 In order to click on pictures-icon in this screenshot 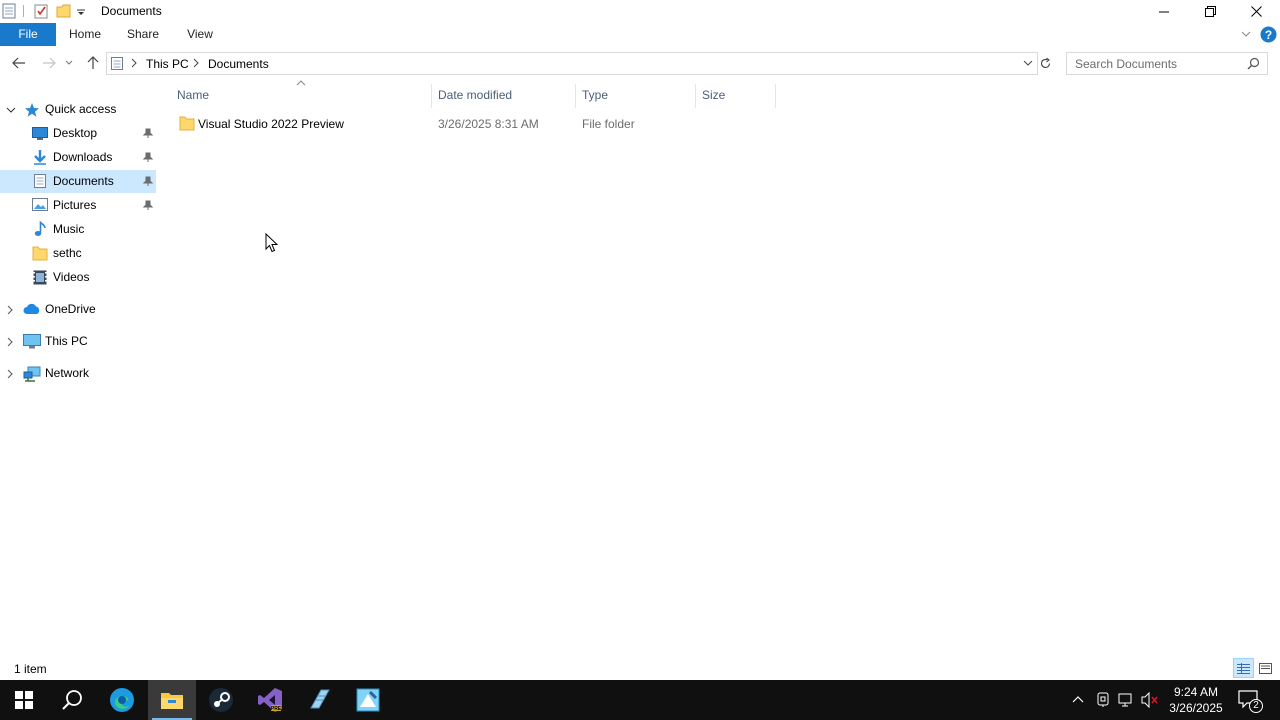, I will do `click(40, 205)`.